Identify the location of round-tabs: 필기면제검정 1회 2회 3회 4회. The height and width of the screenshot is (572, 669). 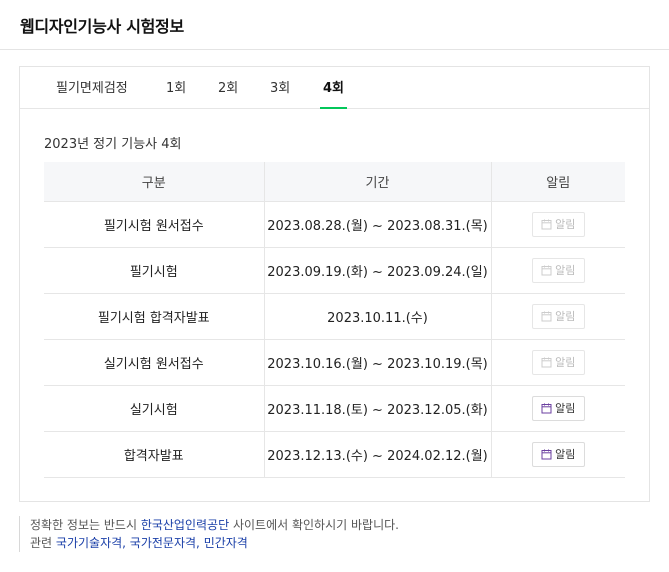
(334, 88).